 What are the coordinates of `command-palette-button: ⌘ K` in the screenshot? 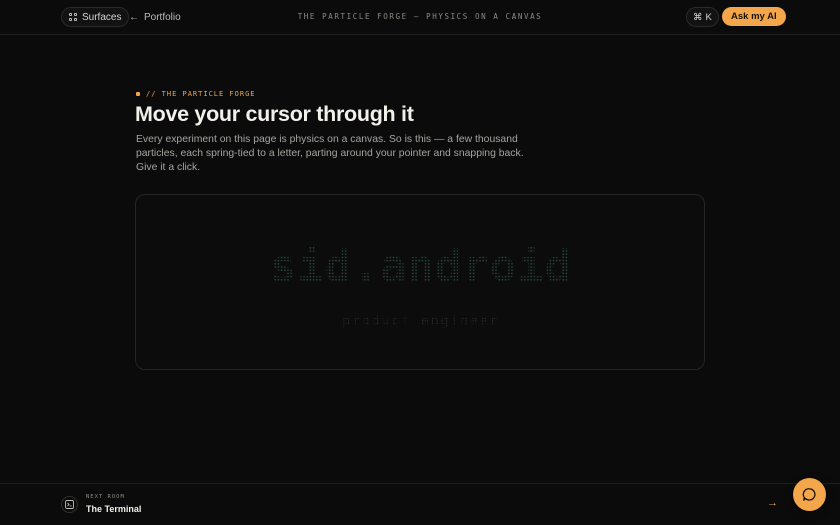 It's located at (702, 17).